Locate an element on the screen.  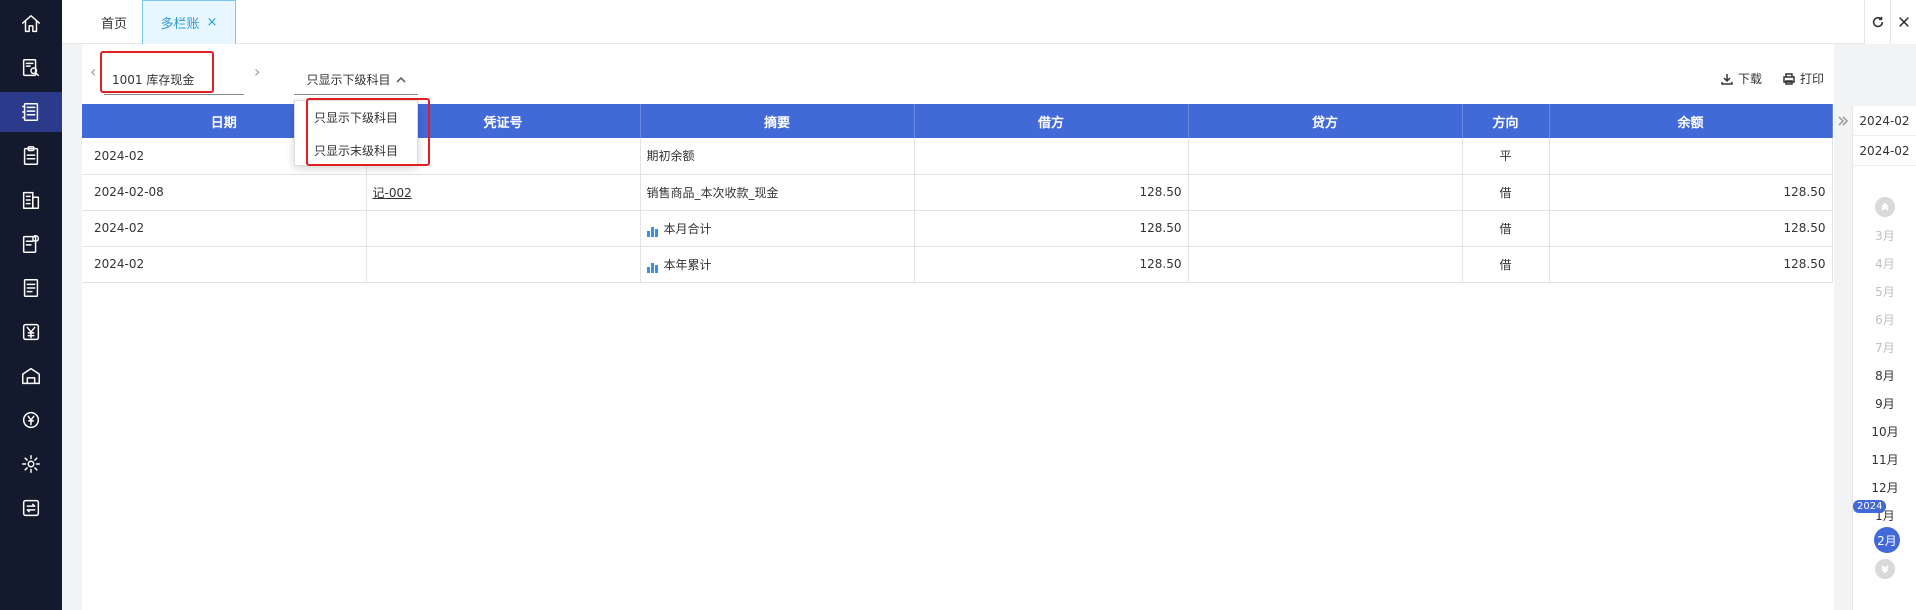
month-item: 6月 is located at coordinates (1884, 319).